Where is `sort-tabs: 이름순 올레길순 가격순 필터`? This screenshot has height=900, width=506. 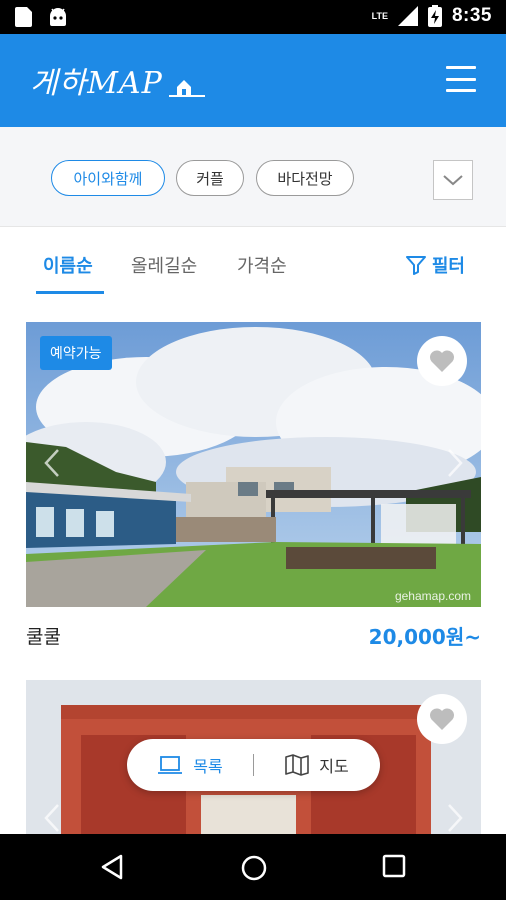 sort-tabs: 이름순 올레길순 가격순 필터 is located at coordinates (253, 263).